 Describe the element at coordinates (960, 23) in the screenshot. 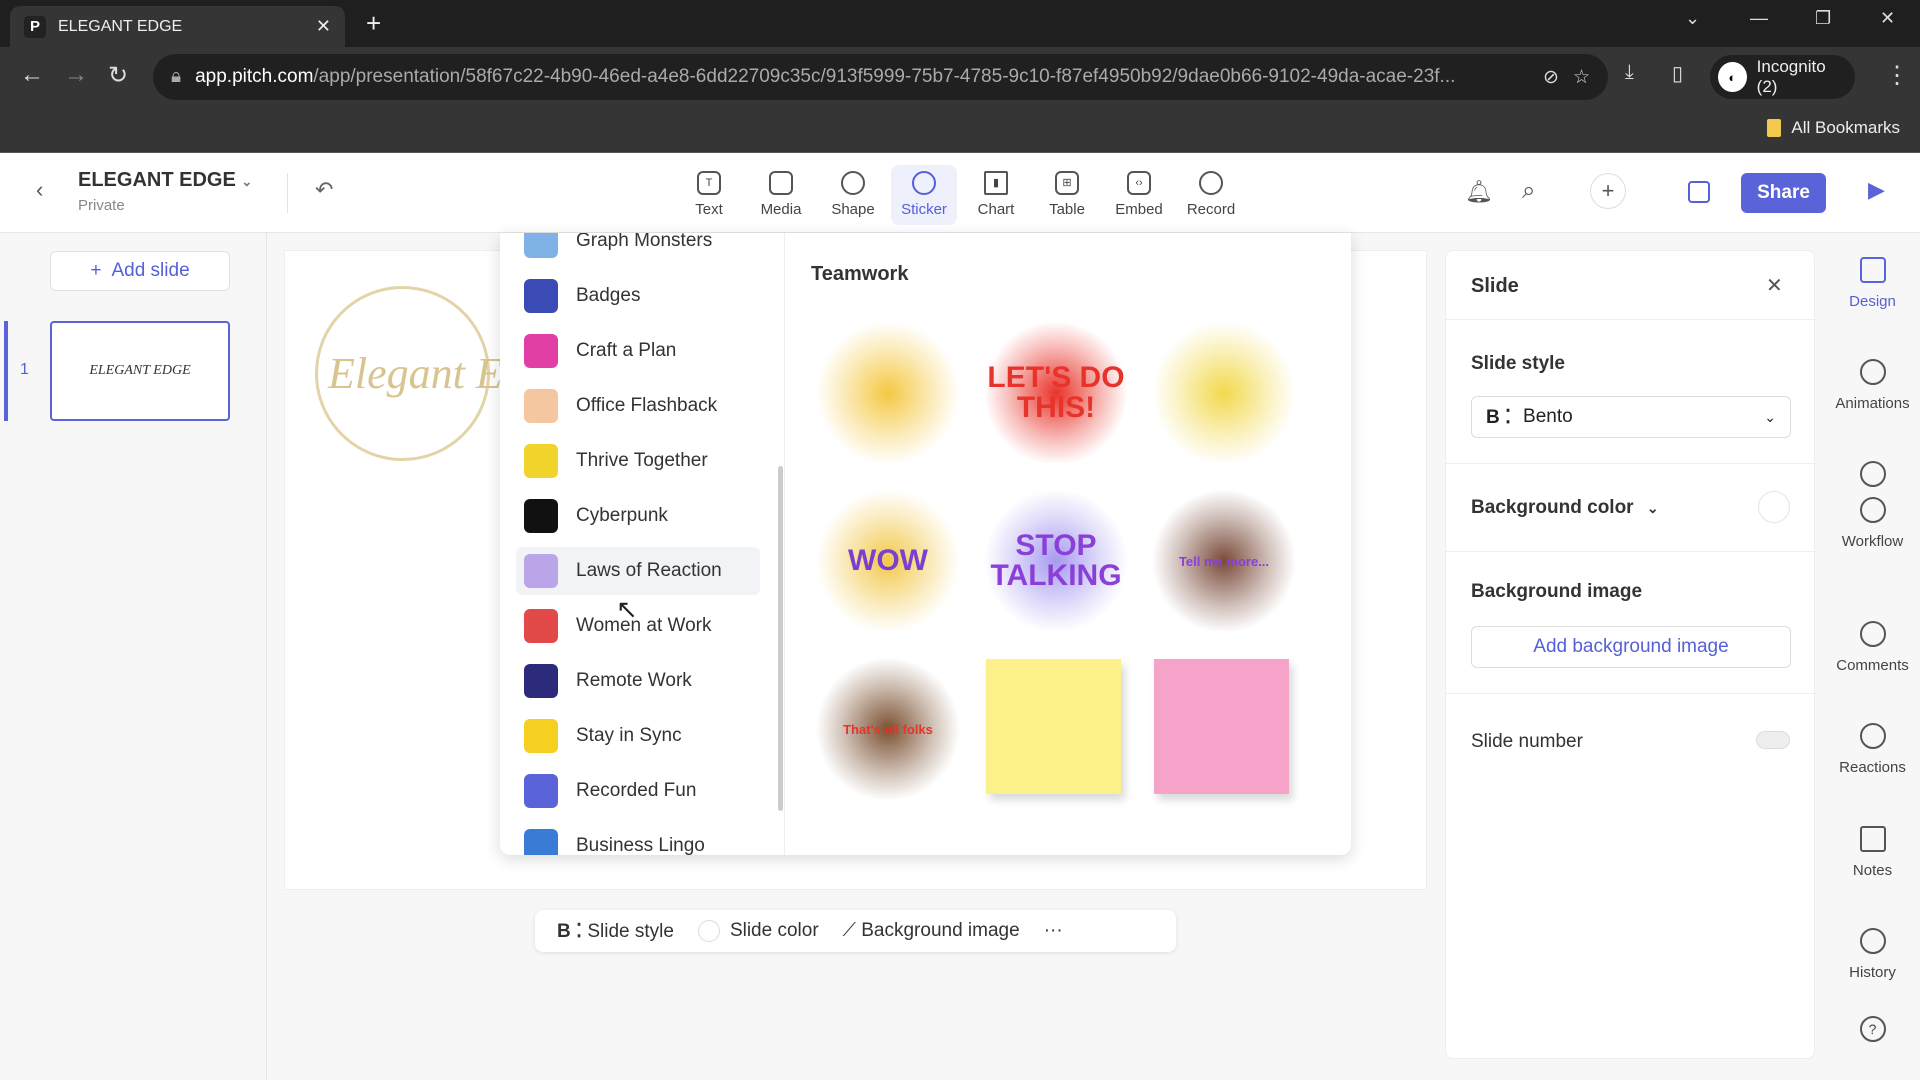

I see `browser-tab-strip: P ELEGANT EDGE ✕ + ⌄ — ❐ ✕` at that location.